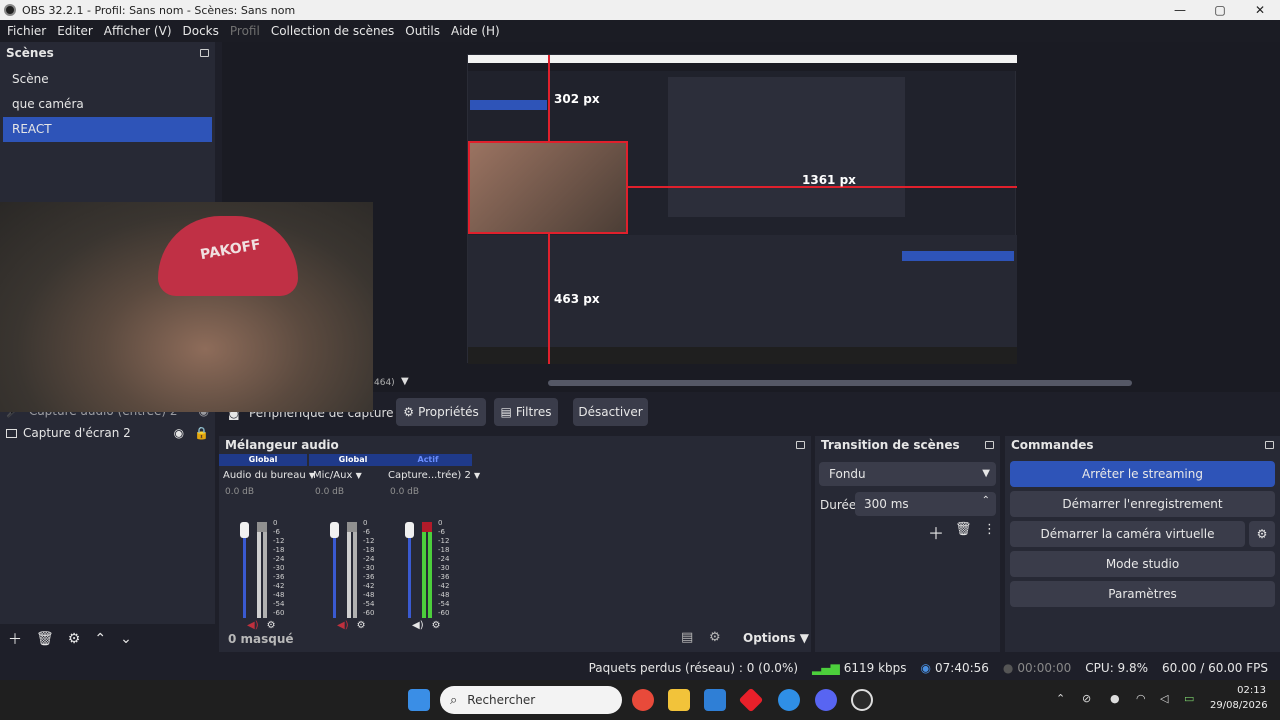  What do you see at coordinates (531, 700) in the screenshot?
I see `taskbar-search: ⌕ Rechercher` at bounding box center [531, 700].